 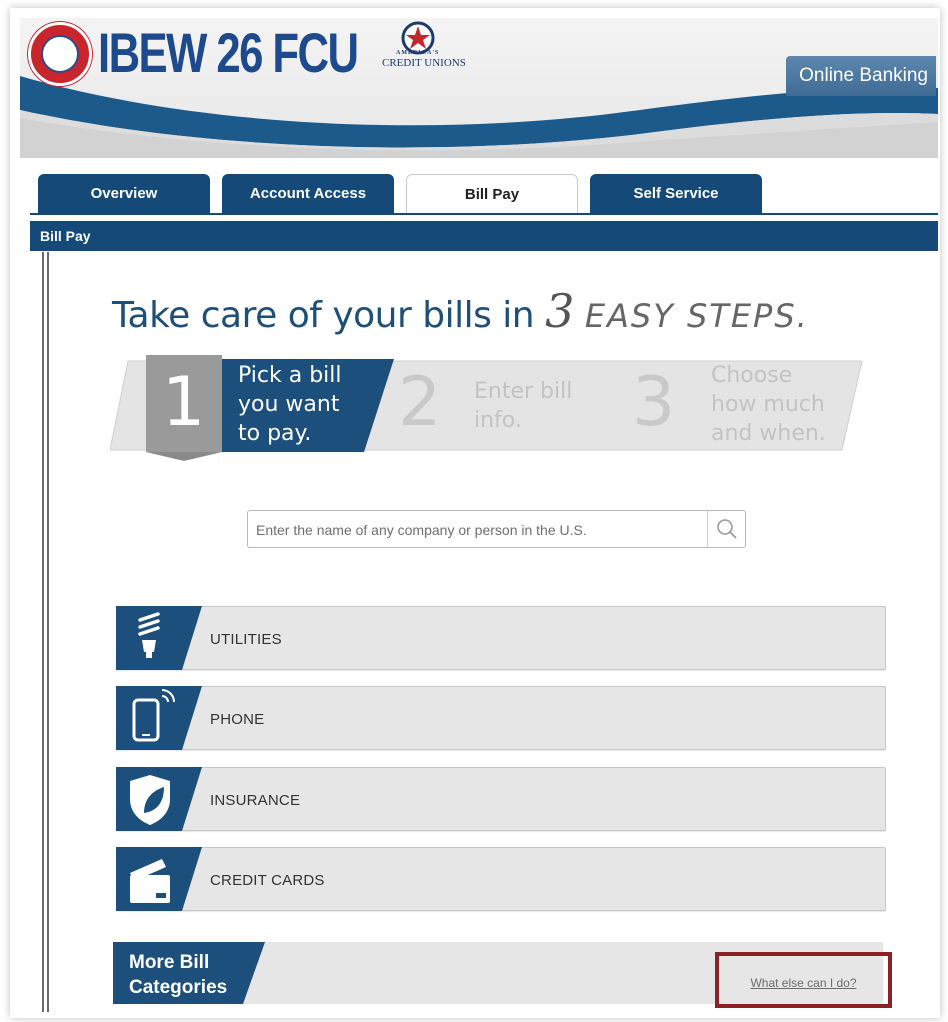 I want to click on credit-unions-bottom-text: CREDIT UNIONS, so click(x=424, y=63).